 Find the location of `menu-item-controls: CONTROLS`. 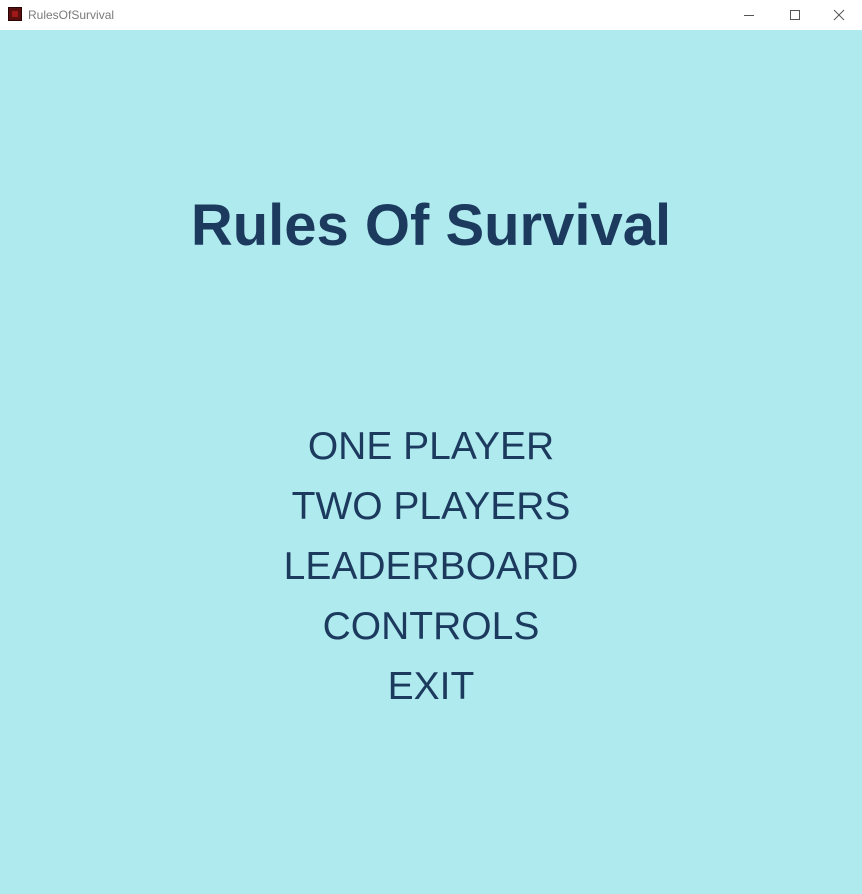

menu-item-controls: CONTROLS is located at coordinates (431, 627).